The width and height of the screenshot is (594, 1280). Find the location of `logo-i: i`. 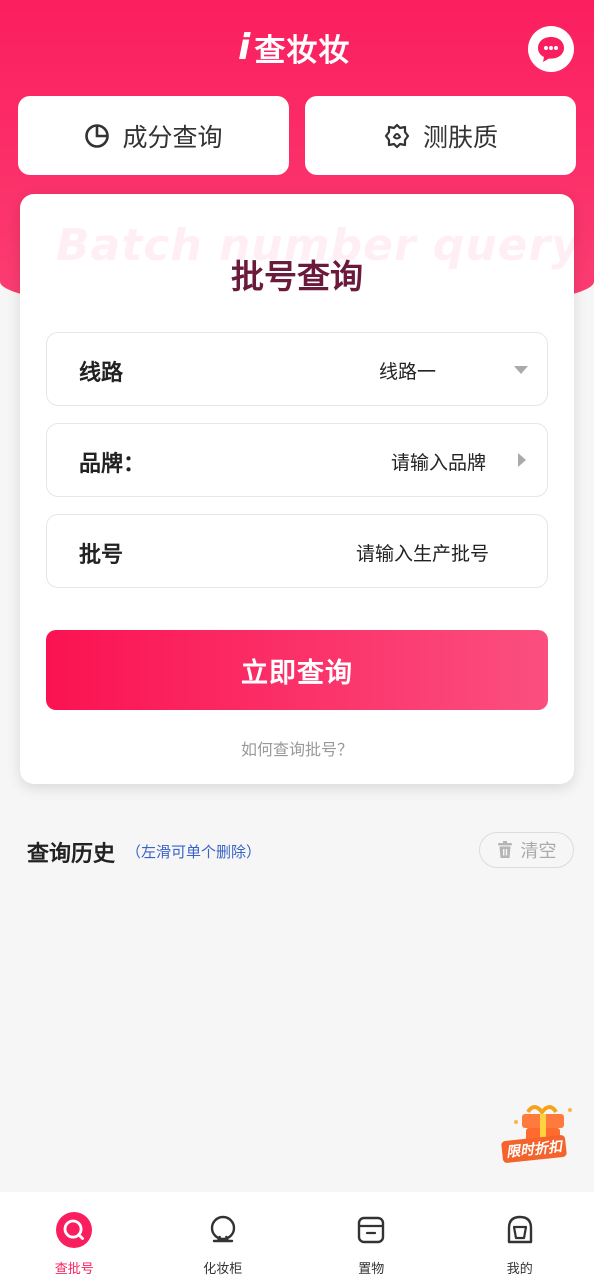

logo-i: i is located at coordinates (244, 47).